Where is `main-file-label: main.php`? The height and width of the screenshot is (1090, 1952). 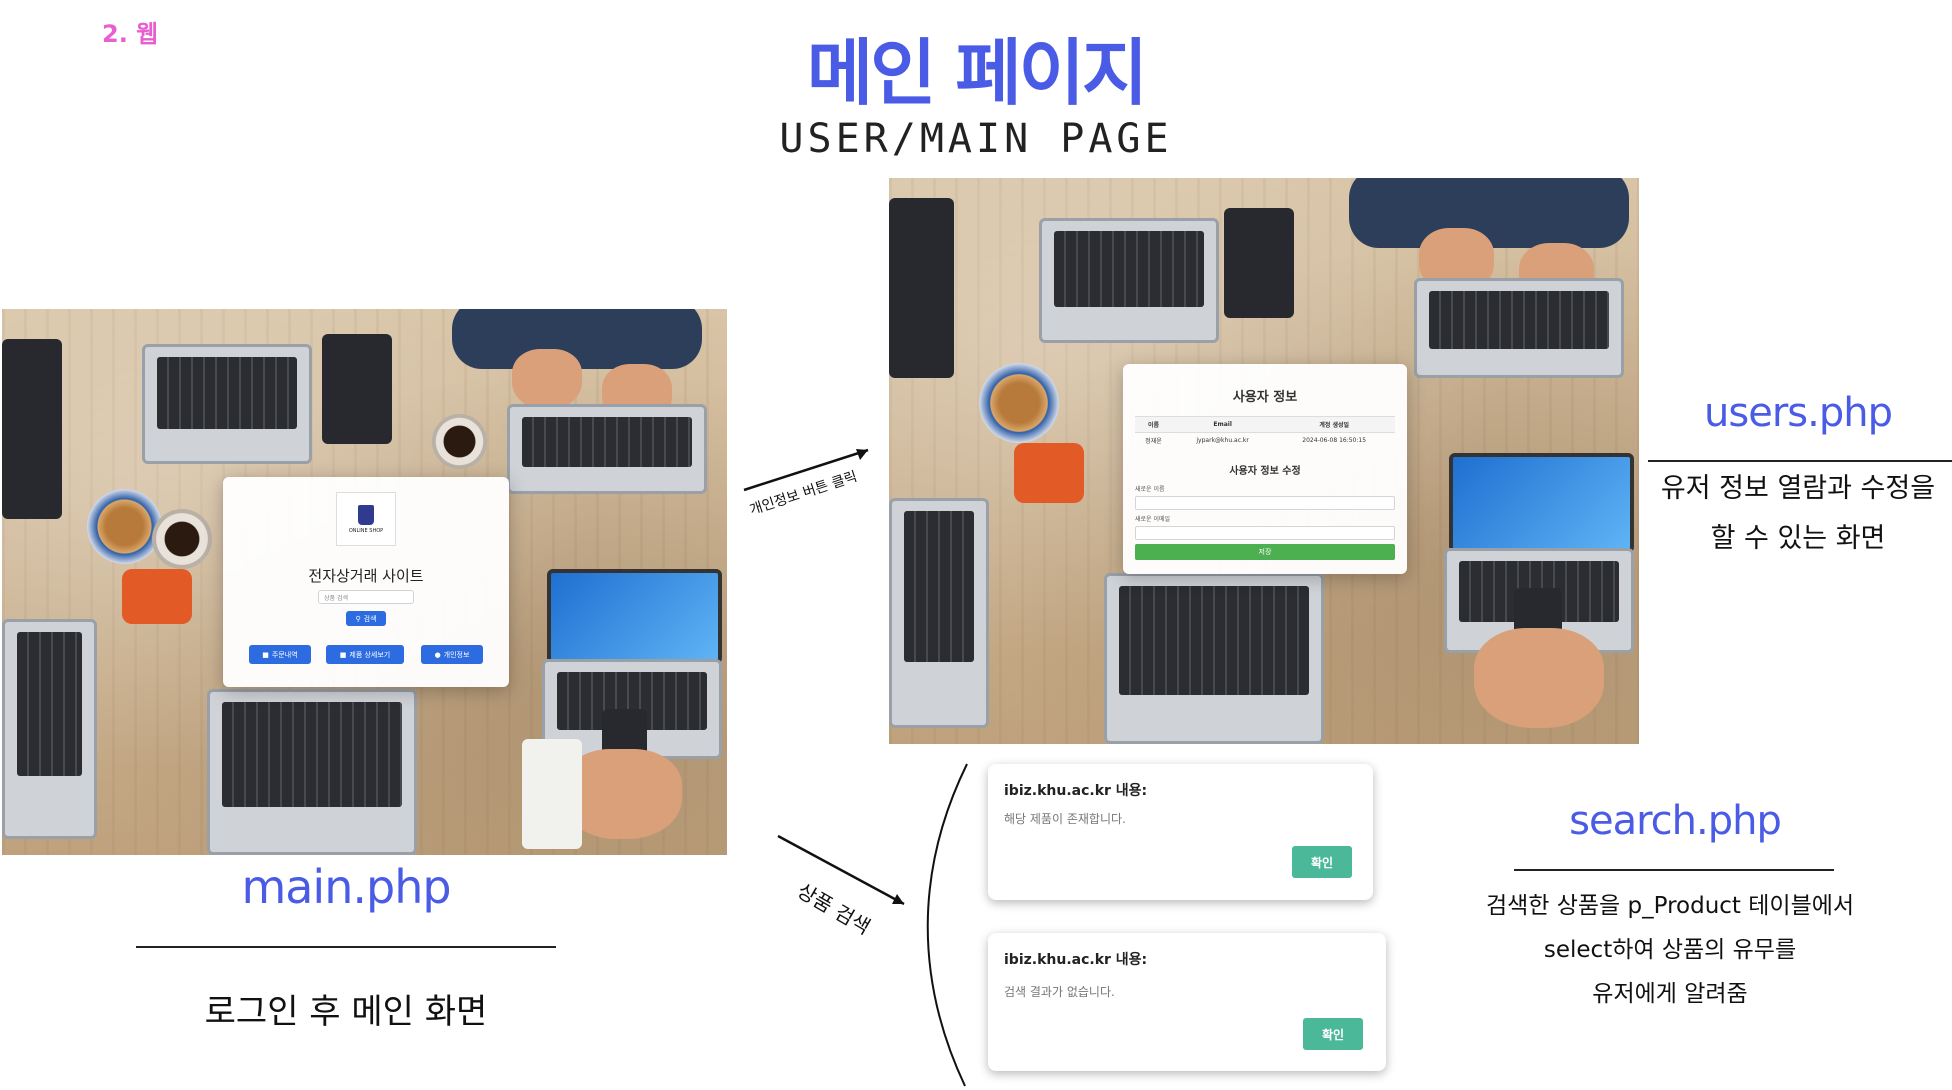
main-file-label: main.php is located at coordinates (346, 887).